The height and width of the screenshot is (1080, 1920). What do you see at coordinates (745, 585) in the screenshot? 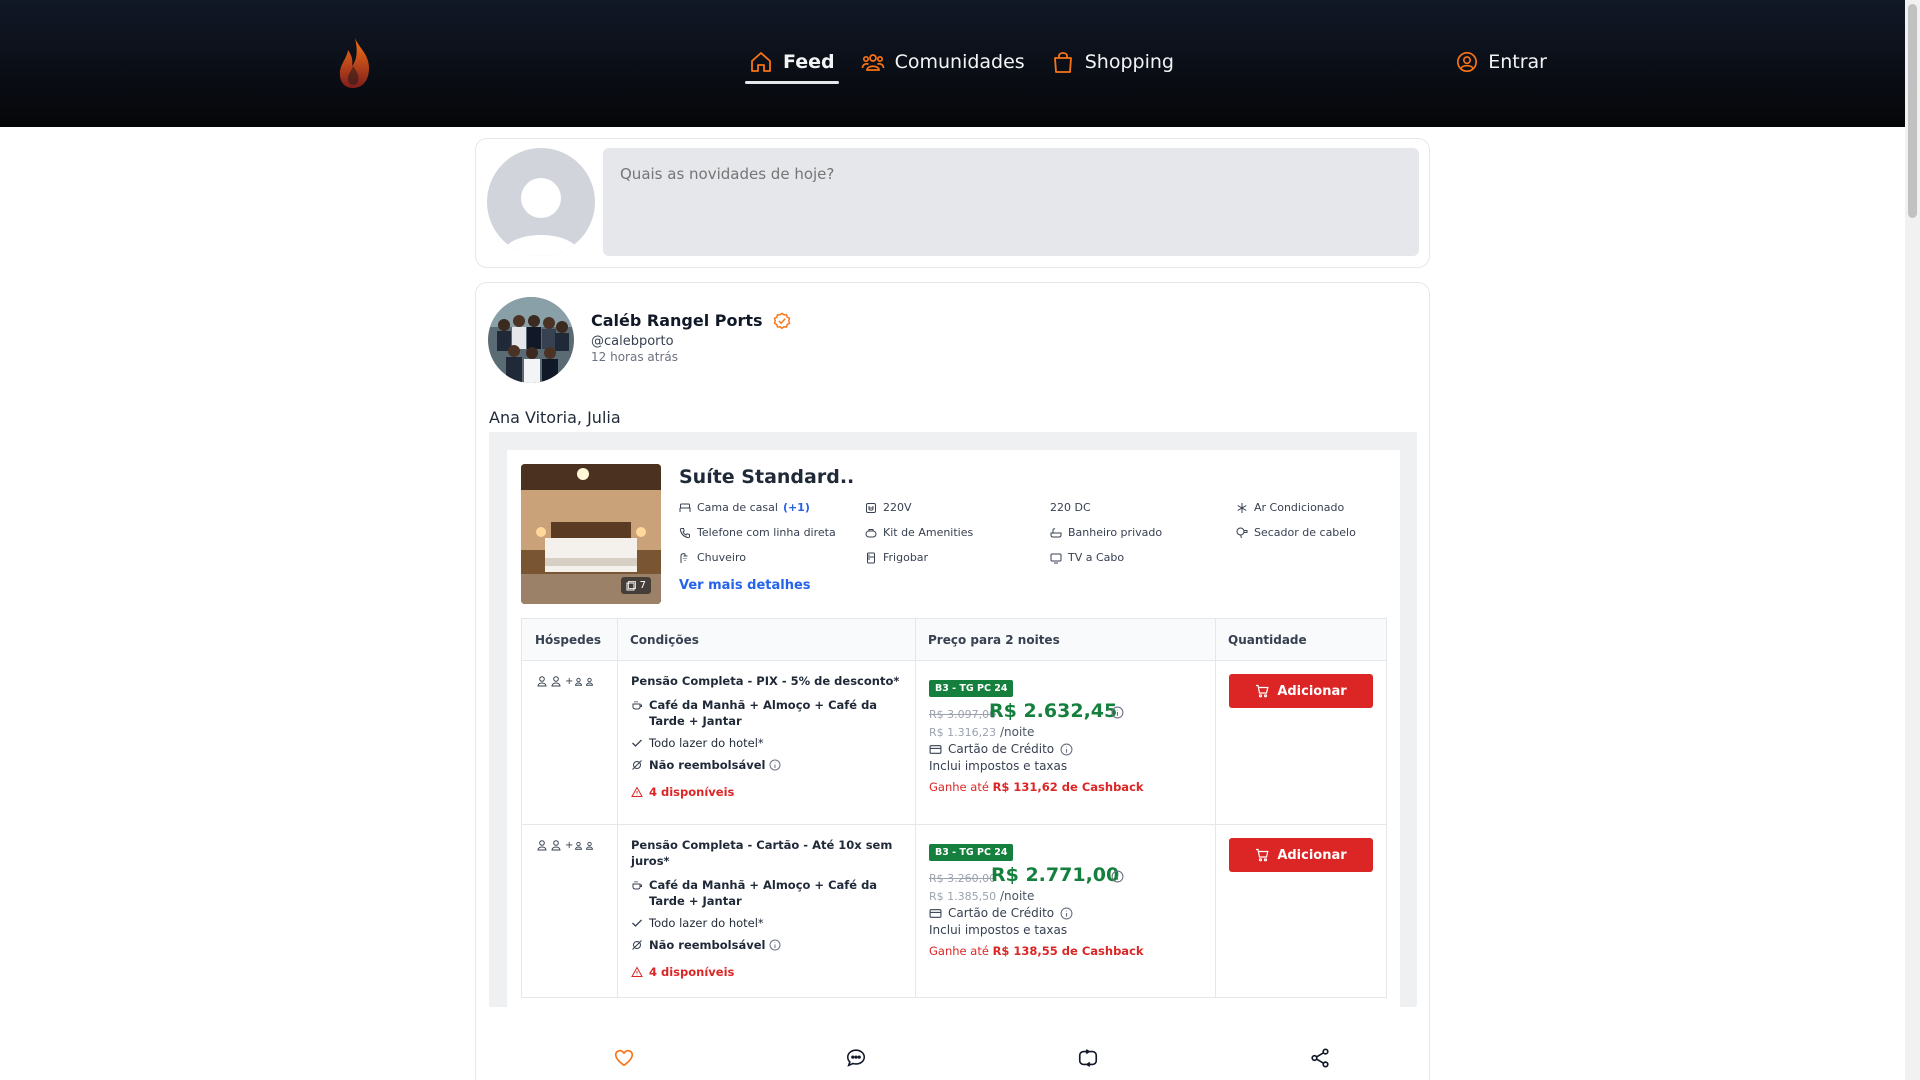
I see `more-details-link: Ver mais detalhes` at bounding box center [745, 585].